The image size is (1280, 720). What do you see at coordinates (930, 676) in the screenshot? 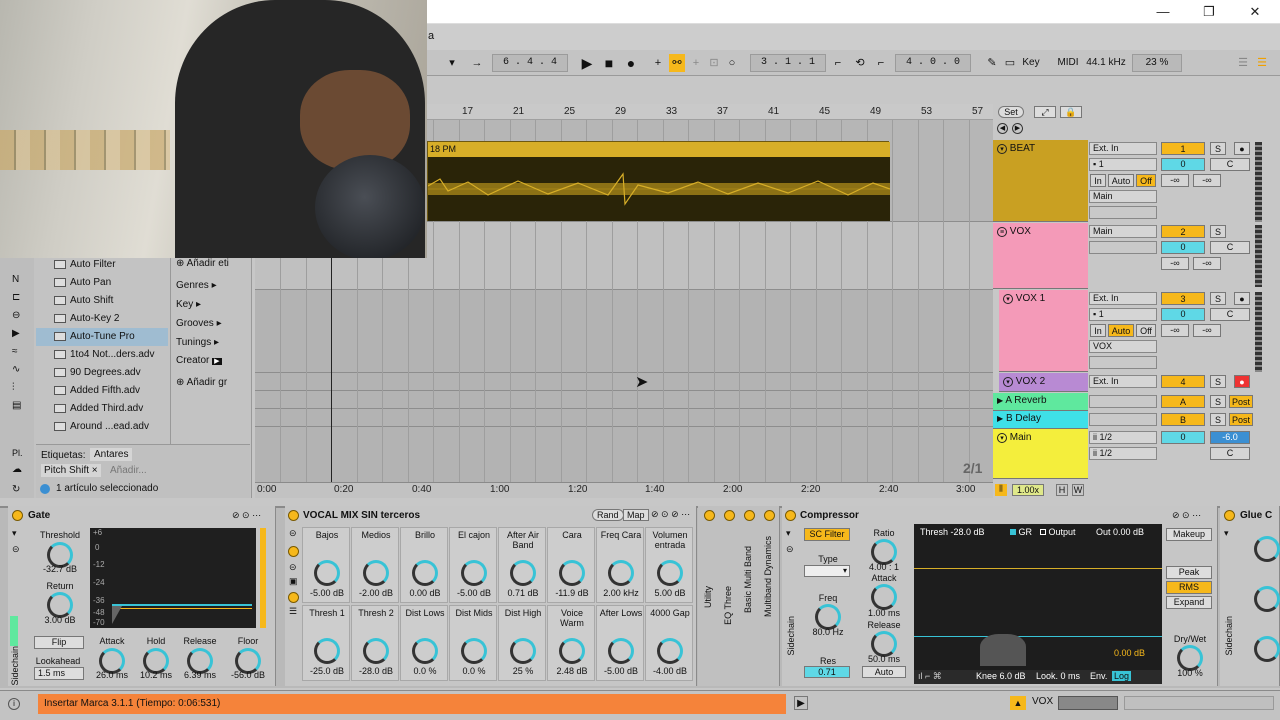
I see `knee-shape-icons: ıl ⌐ ⌘` at bounding box center [930, 676].